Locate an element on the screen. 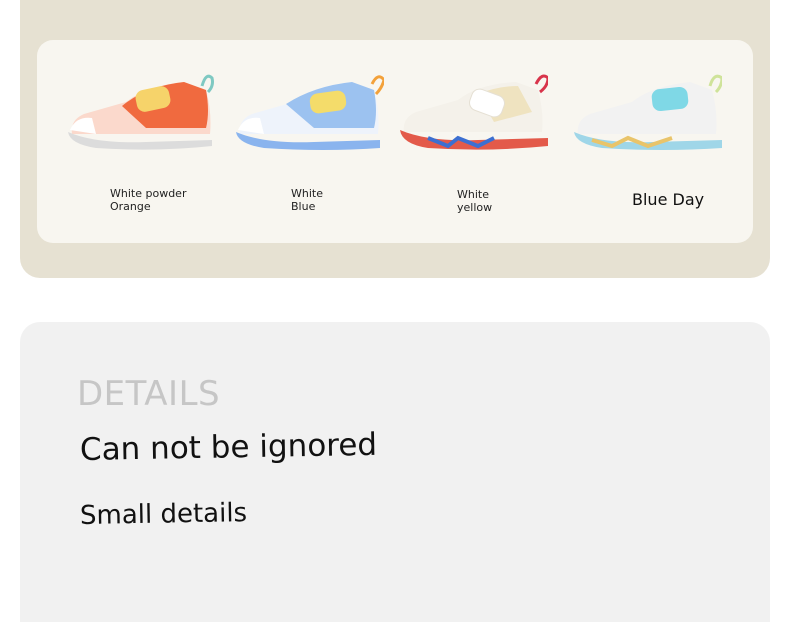 The image size is (790, 622). details-tagline: Can not be ignored is located at coordinates (228, 447).